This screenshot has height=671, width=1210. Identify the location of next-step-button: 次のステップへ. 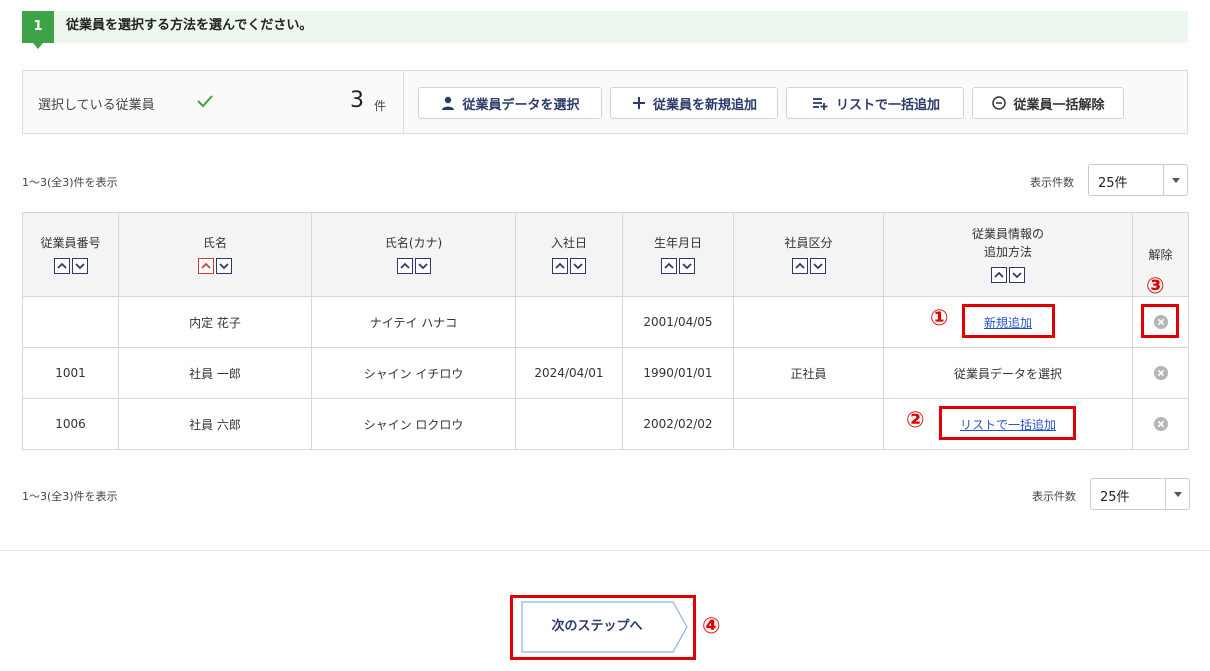
(605, 627).